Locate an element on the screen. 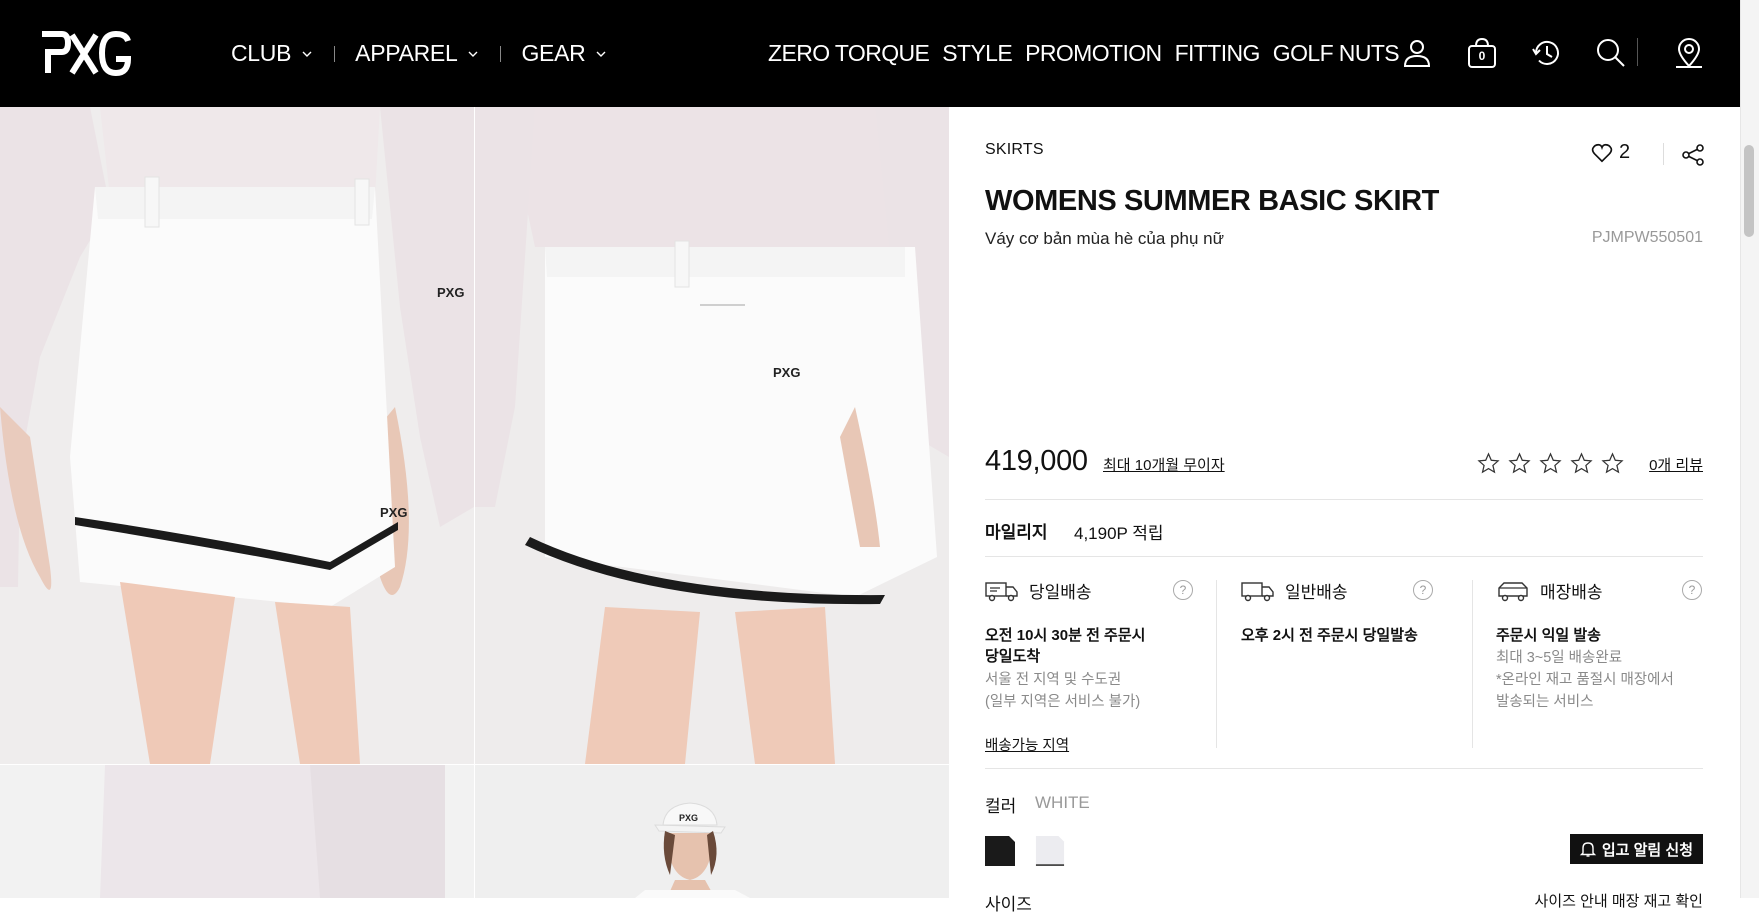 This screenshot has height=915, width=1759. color-swatch-white is located at coordinates (1050, 851).